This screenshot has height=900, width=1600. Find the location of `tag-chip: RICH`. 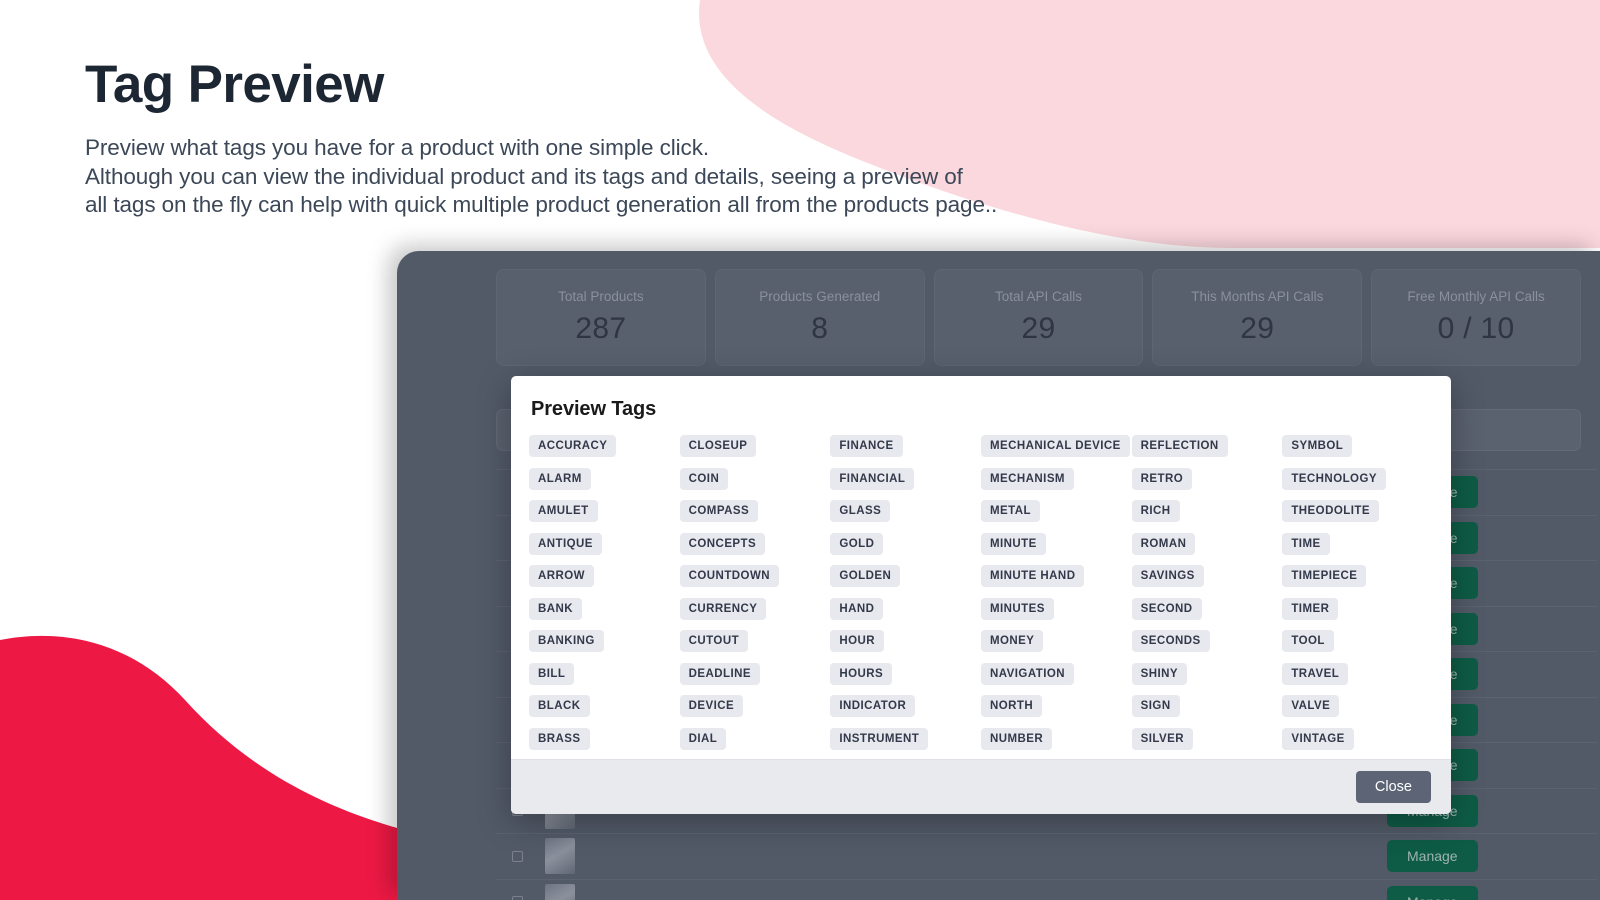

tag-chip: RICH is located at coordinates (1155, 511).